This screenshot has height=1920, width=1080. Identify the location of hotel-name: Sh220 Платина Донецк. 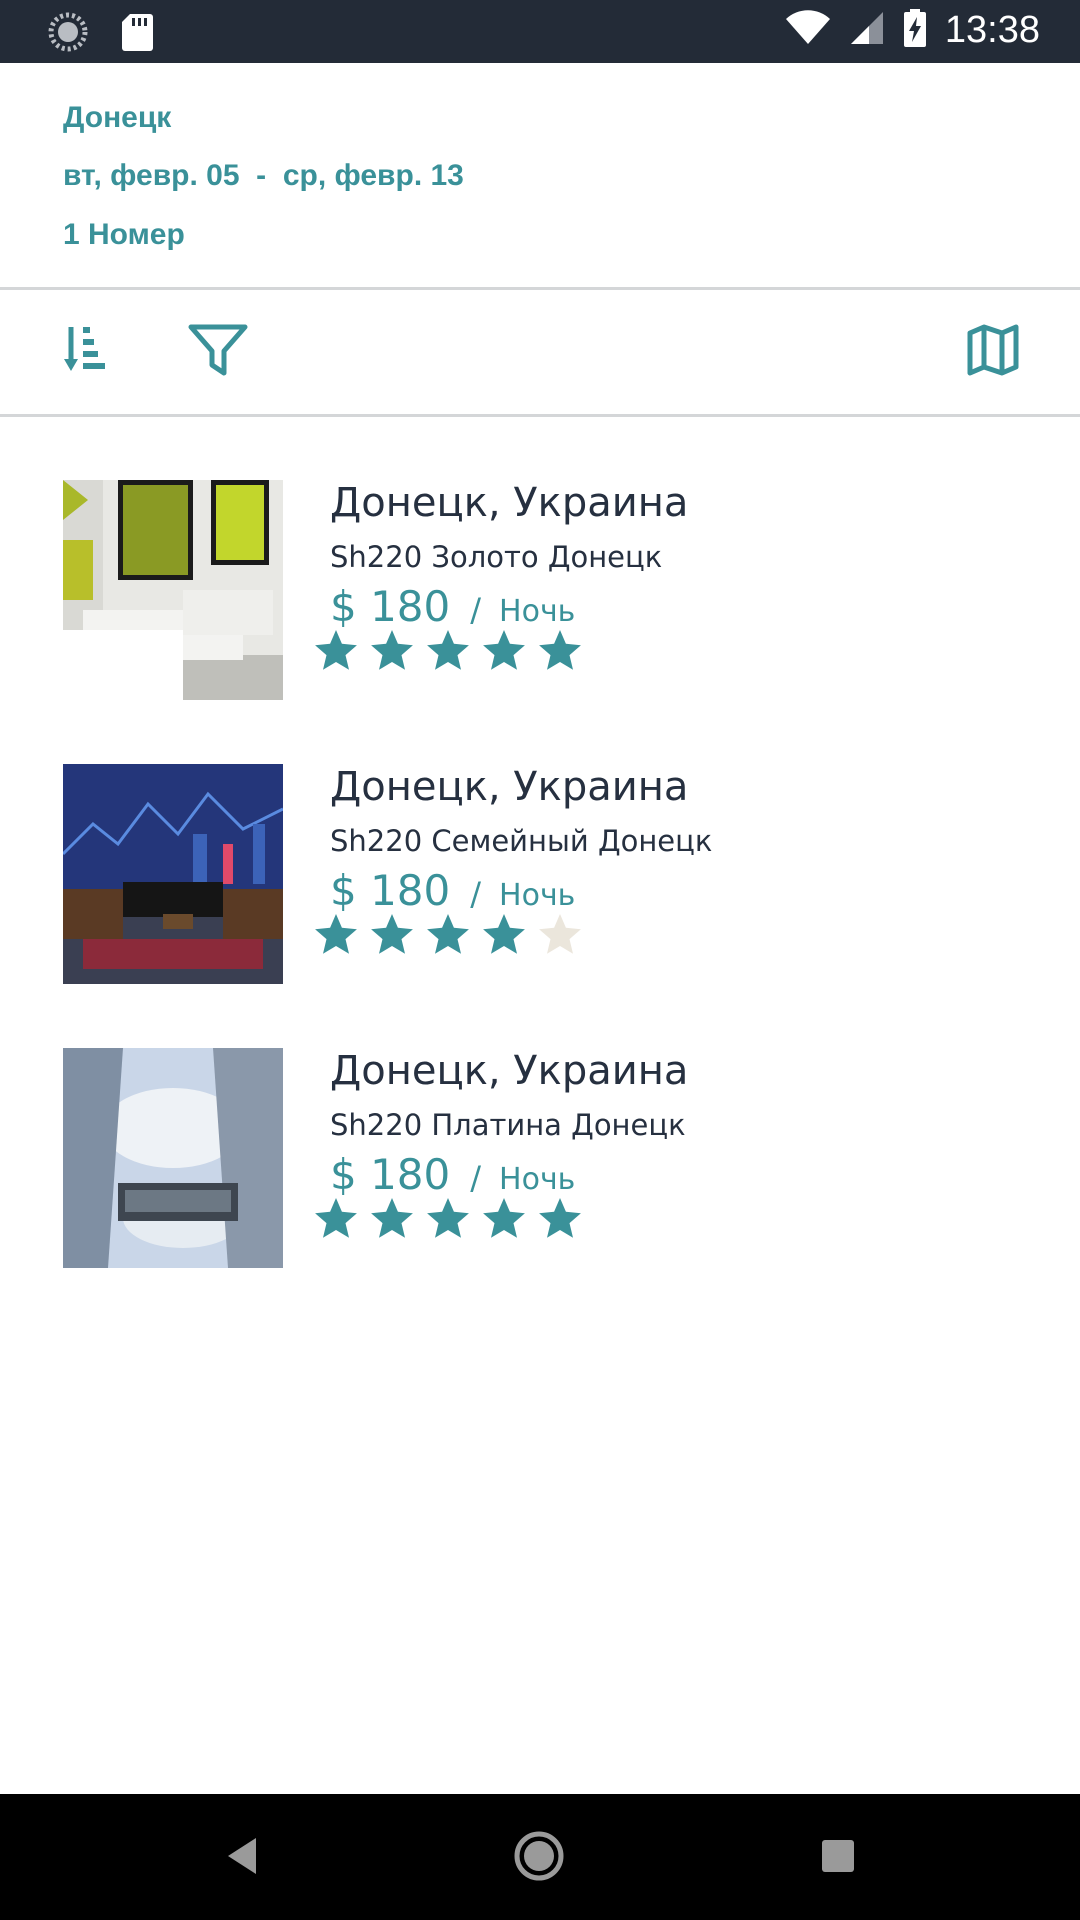
(508, 1125).